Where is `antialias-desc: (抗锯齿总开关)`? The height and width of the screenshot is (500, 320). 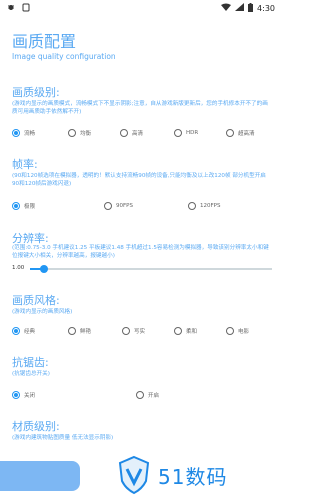 antialias-desc: (抗锯齿总开关) is located at coordinates (31, 374).